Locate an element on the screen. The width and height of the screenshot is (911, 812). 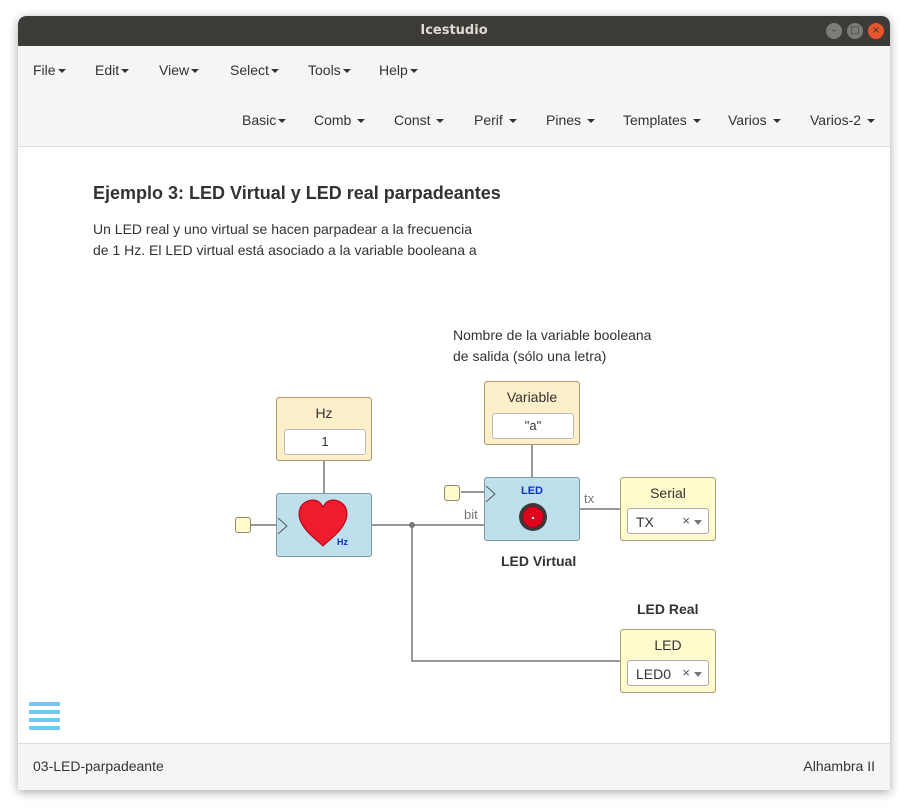
serial-pin-value: TX is located at coordinates (645, 522).